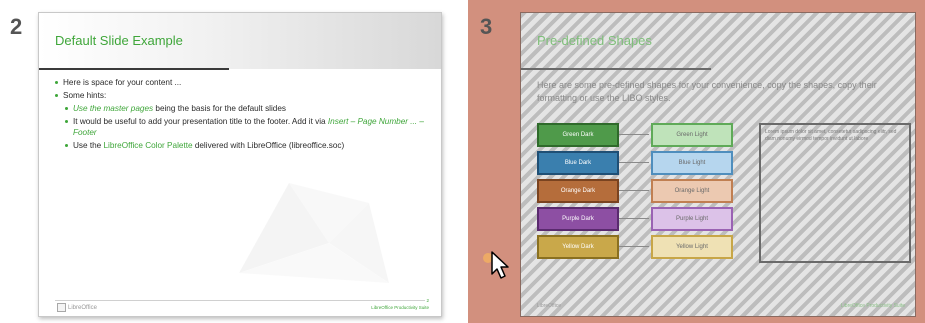  What do you see at coordinates (835, 193) in the screenshot?
I see `text-frame` at bounding box center [835, 193].